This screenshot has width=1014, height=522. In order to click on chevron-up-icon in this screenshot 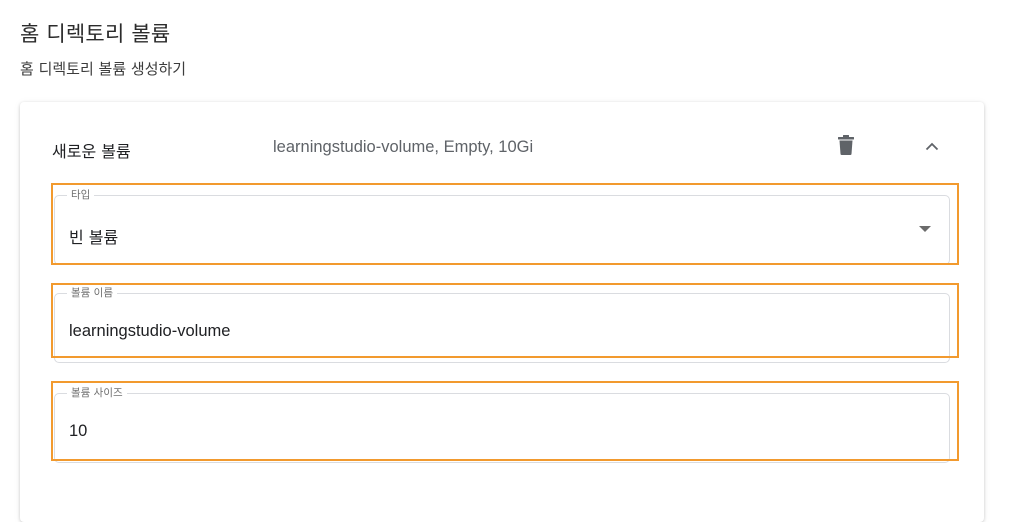, I will do `click(932, 146)`.